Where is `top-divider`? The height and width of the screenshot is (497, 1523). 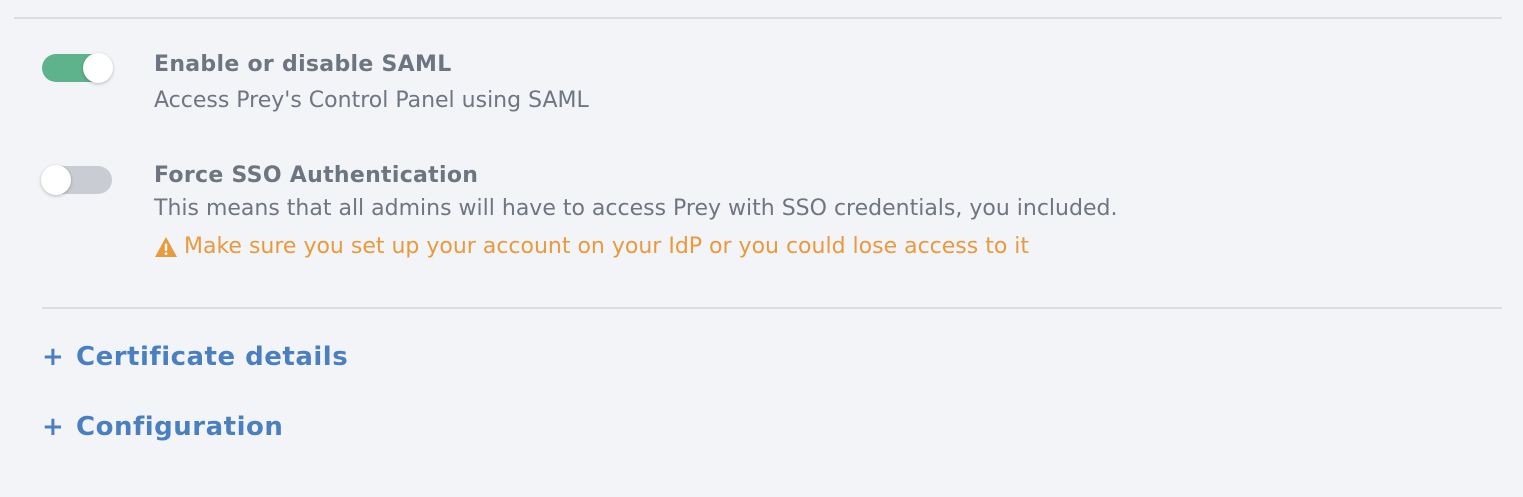 top-divider is located at coordinates (758, 18).